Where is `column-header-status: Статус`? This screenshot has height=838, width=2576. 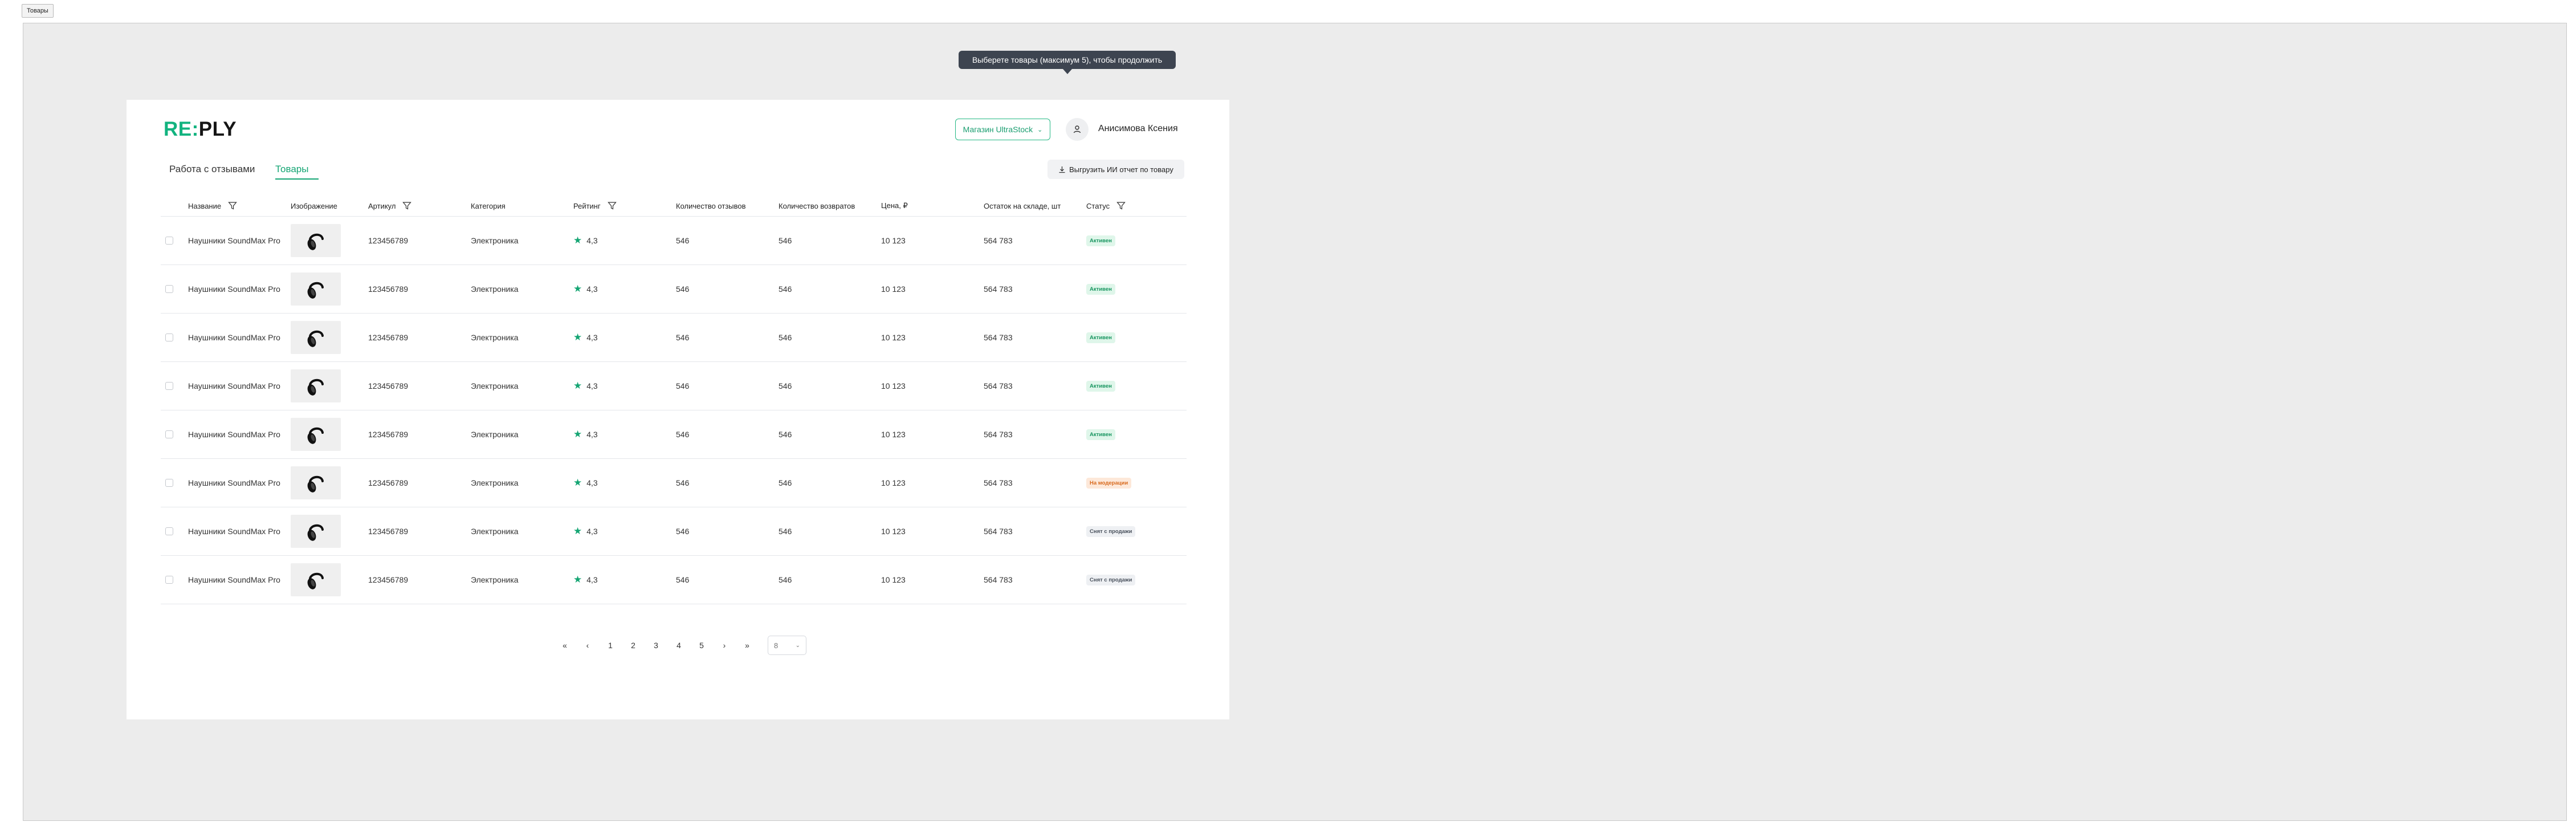
column-header-status: Статус is located at coordinates (1106, 206).